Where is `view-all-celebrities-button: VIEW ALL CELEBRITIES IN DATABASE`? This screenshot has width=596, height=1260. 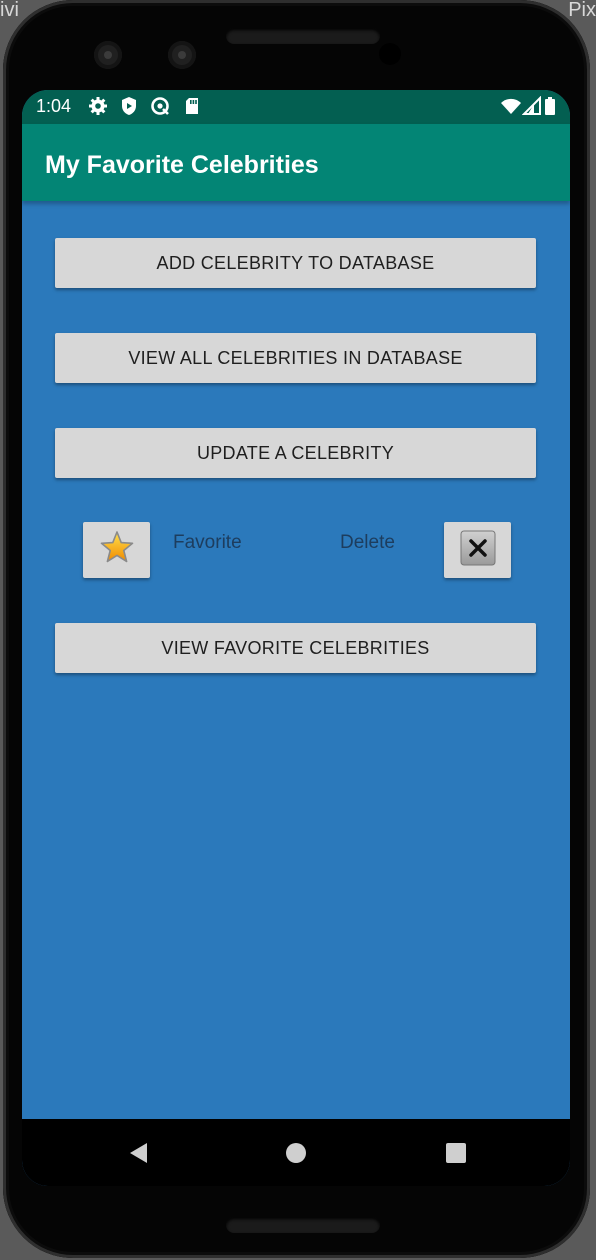 view-all-celebrities-button: VIEW ALL CELEBRITIES IN DATABASE is located at coordinates (295, 358).